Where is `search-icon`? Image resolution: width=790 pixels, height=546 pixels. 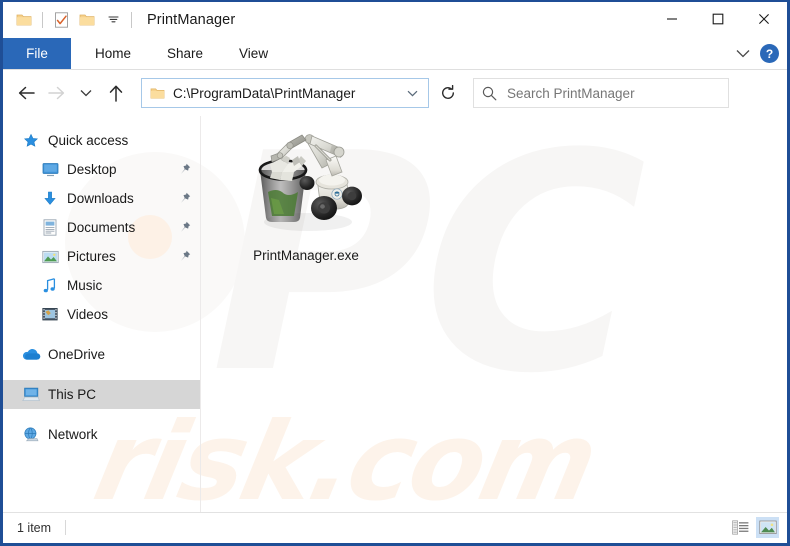 search-icon is located at coordinates (489, 93).